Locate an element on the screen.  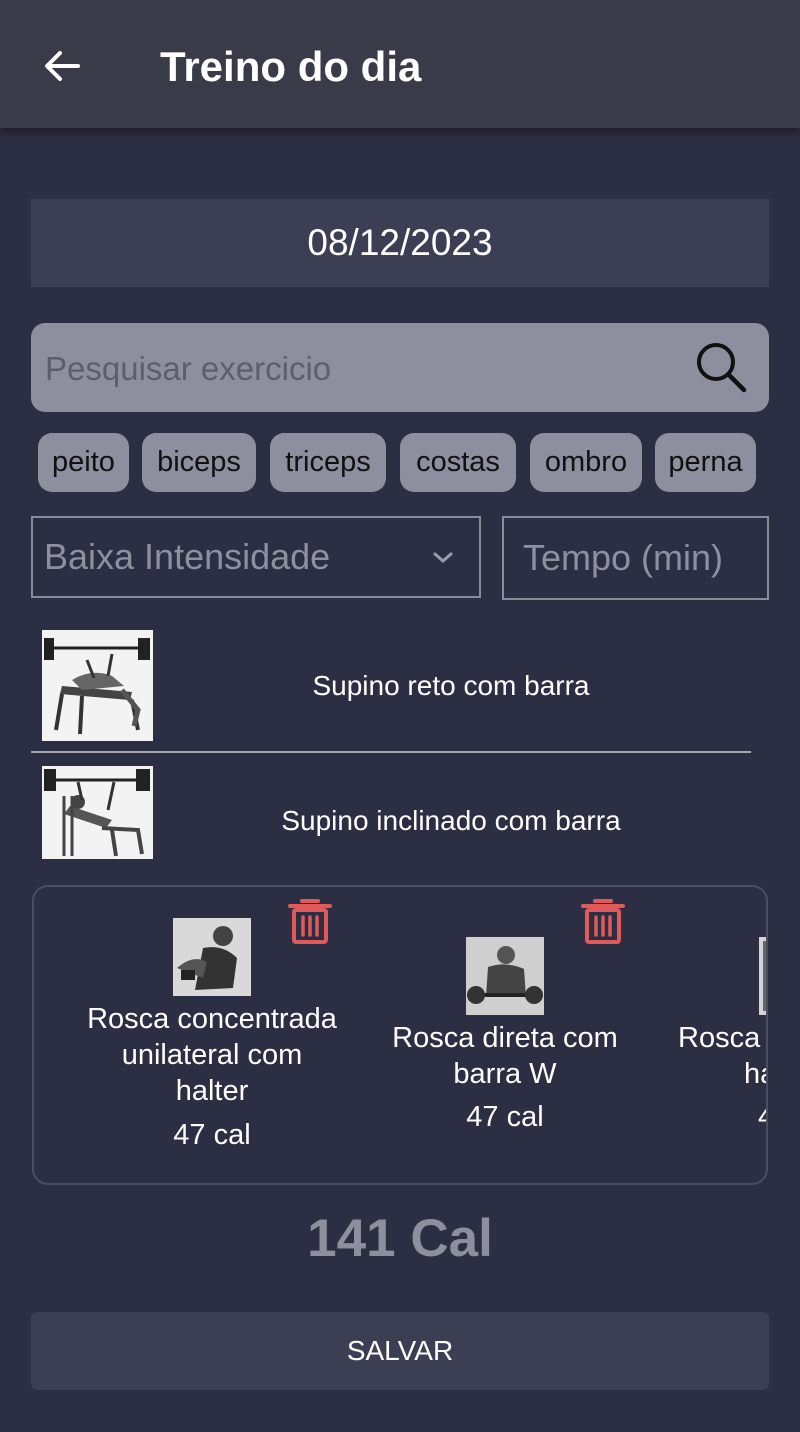
exercise-name: Rosca concentrada unilateral com halter is located at coordinates (212, 1055).